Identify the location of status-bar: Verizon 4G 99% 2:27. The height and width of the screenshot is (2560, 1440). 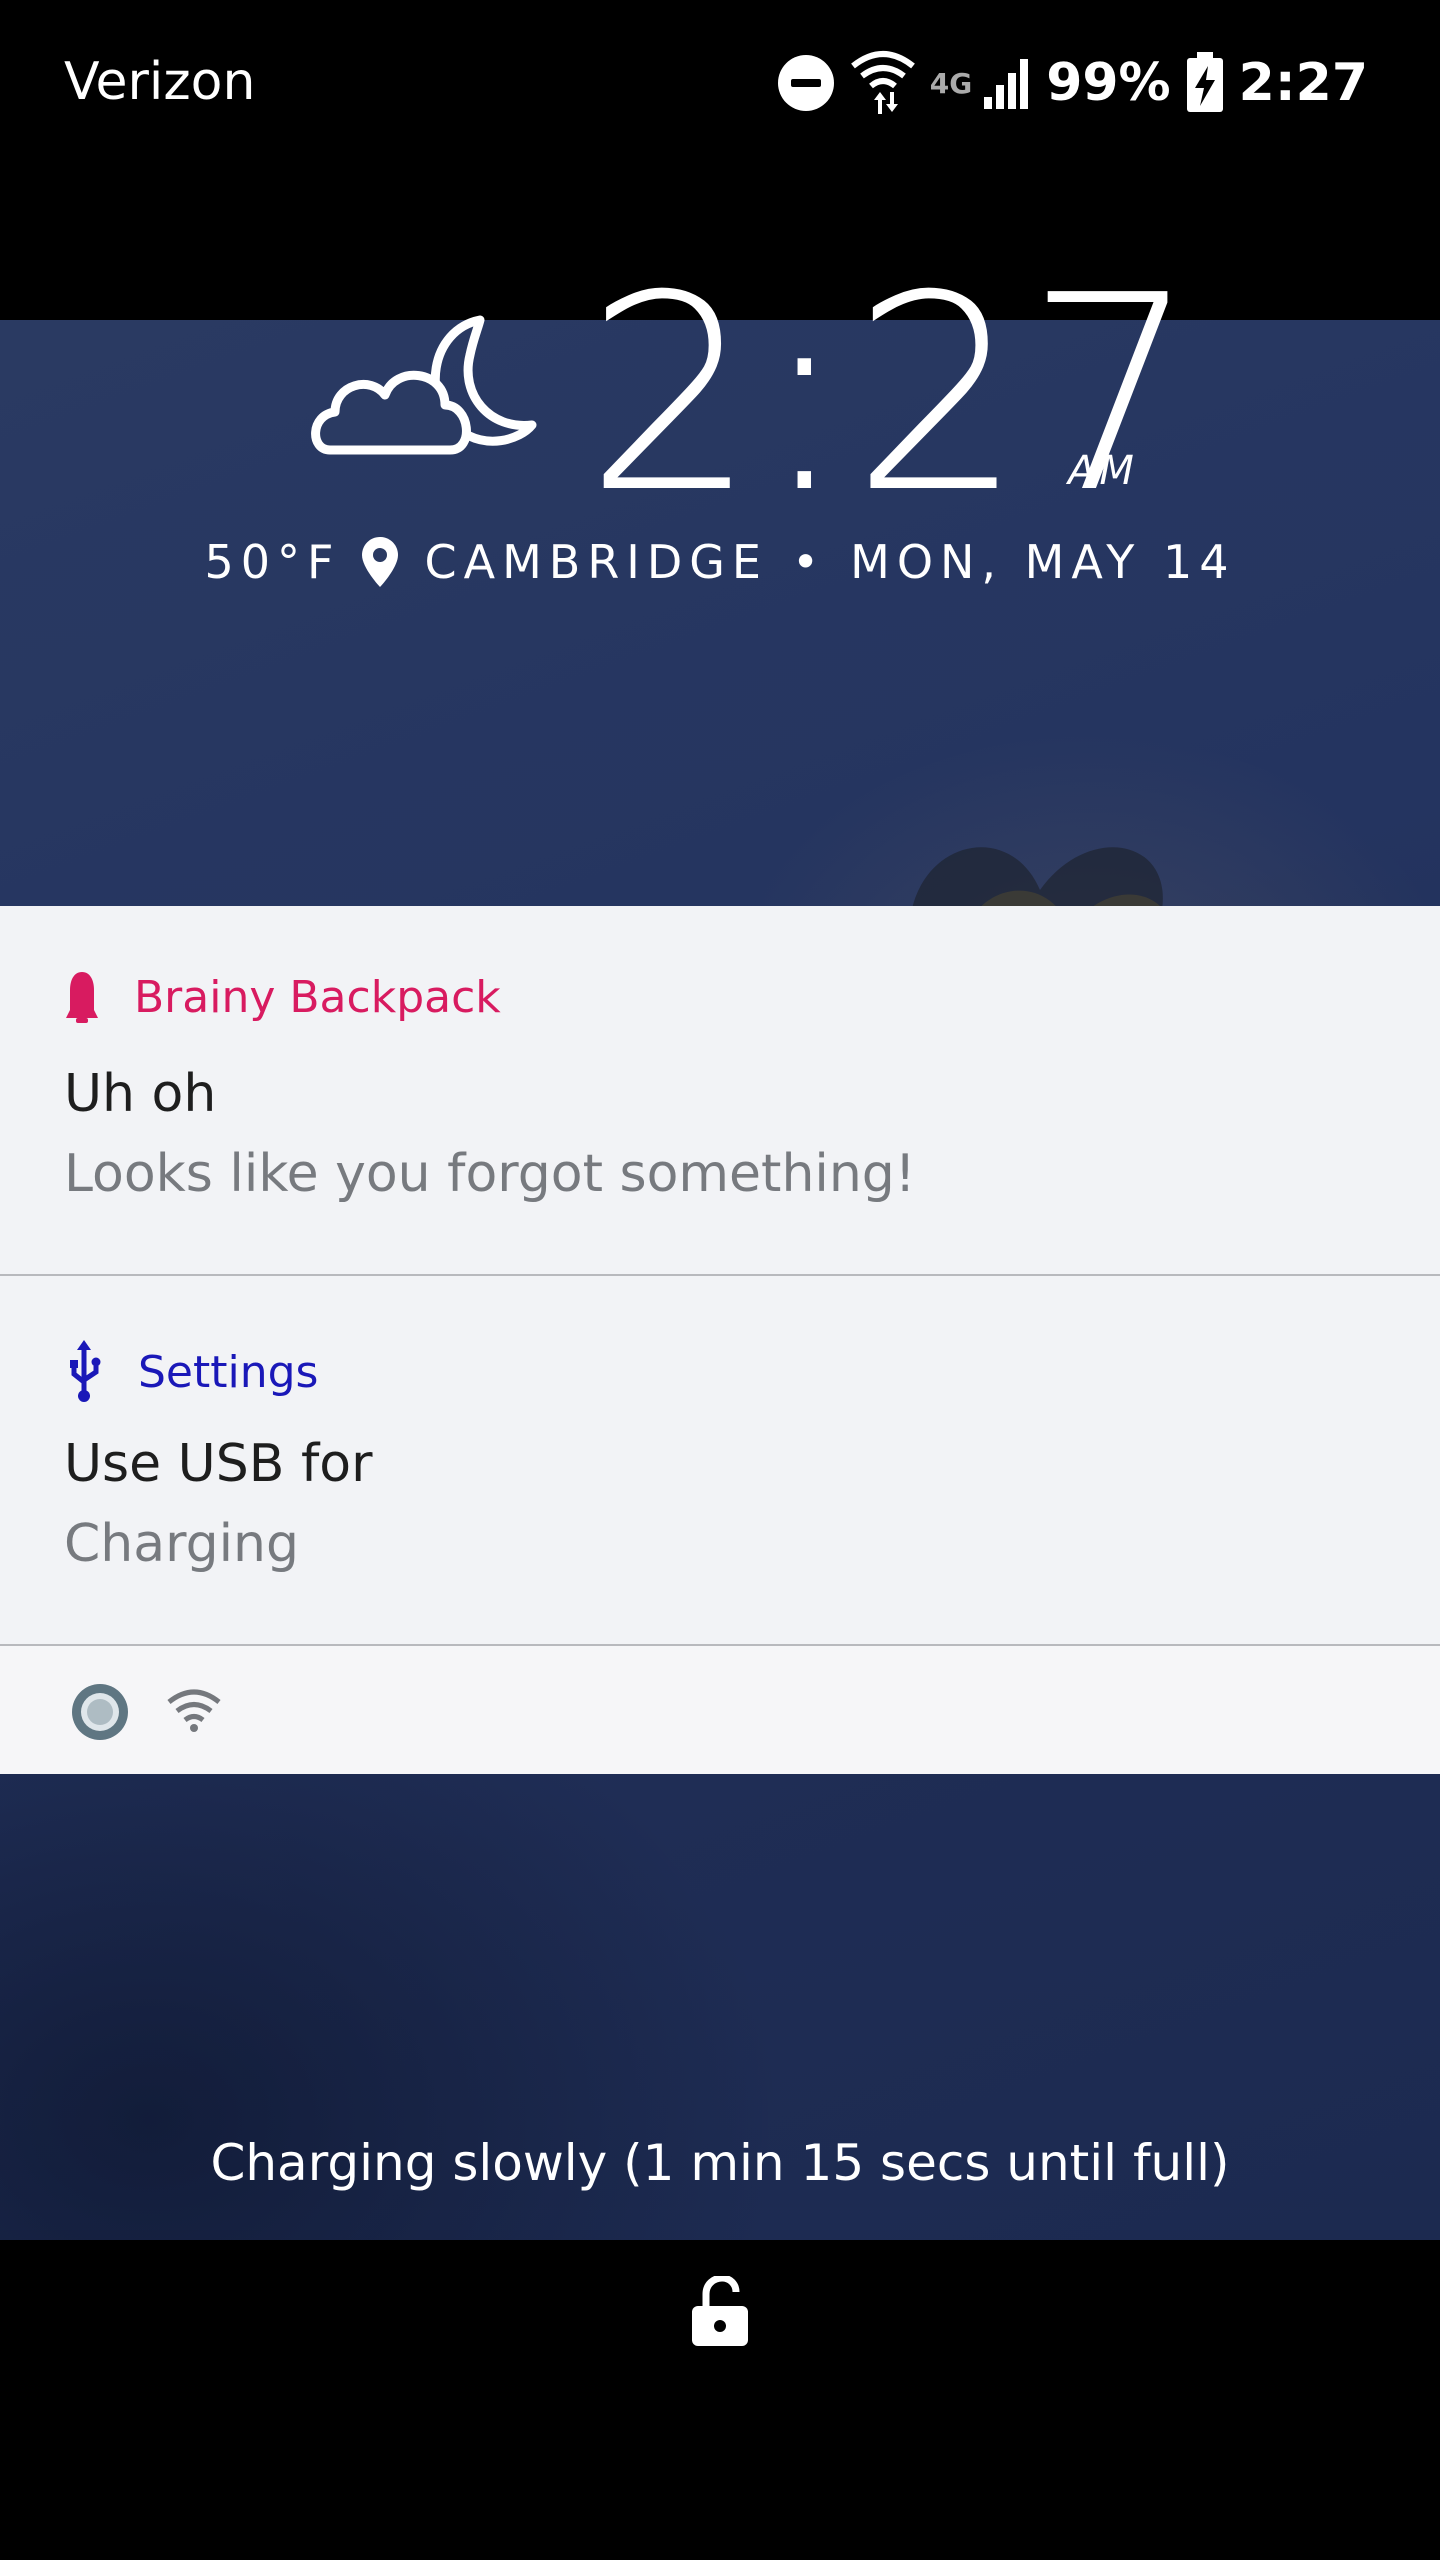
(720, 82).